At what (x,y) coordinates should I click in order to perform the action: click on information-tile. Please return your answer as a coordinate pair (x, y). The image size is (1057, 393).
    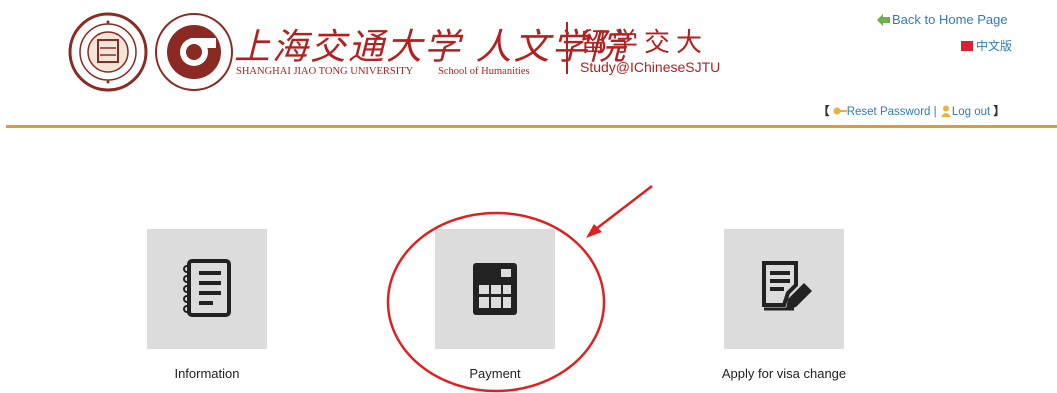
    Looking at the image, I should click on (207, 289).